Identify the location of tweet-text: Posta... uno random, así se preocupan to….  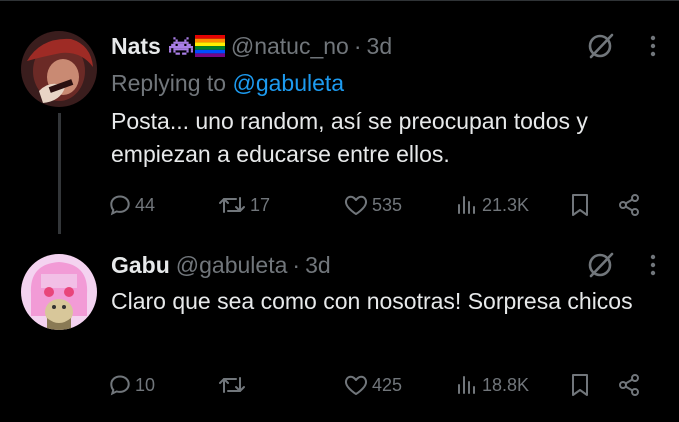
(349, 137).